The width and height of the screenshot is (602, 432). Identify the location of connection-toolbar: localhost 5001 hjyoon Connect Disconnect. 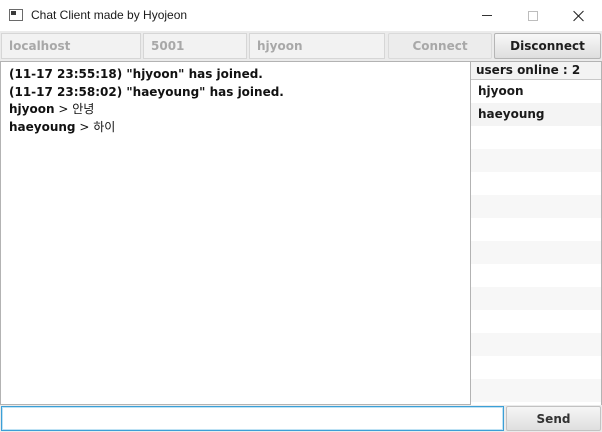
(301, 46).